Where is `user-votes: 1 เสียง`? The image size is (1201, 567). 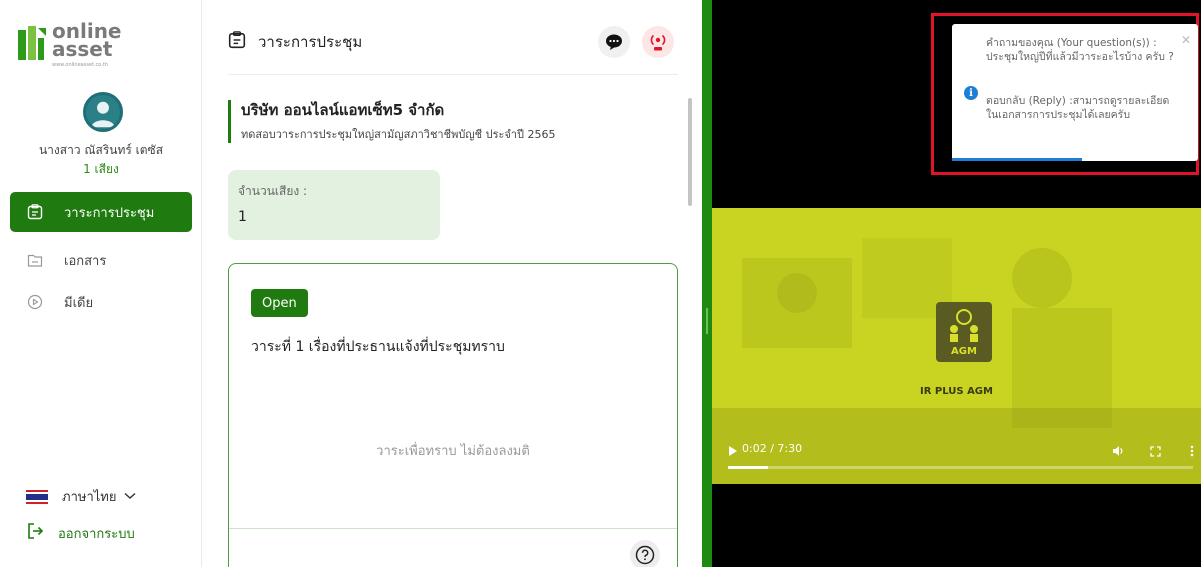
user-votes: 1 เสียง is located at coordinates (101, 169).